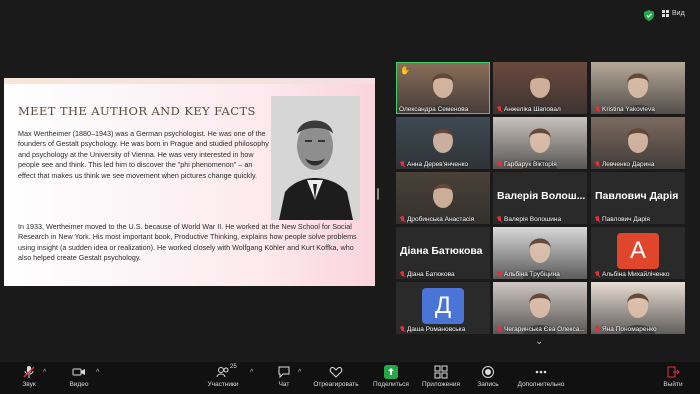  Describe the element at coordinates (299, 372) in the screenshot. I see `chat-options-caret-icon: ^` at that location.